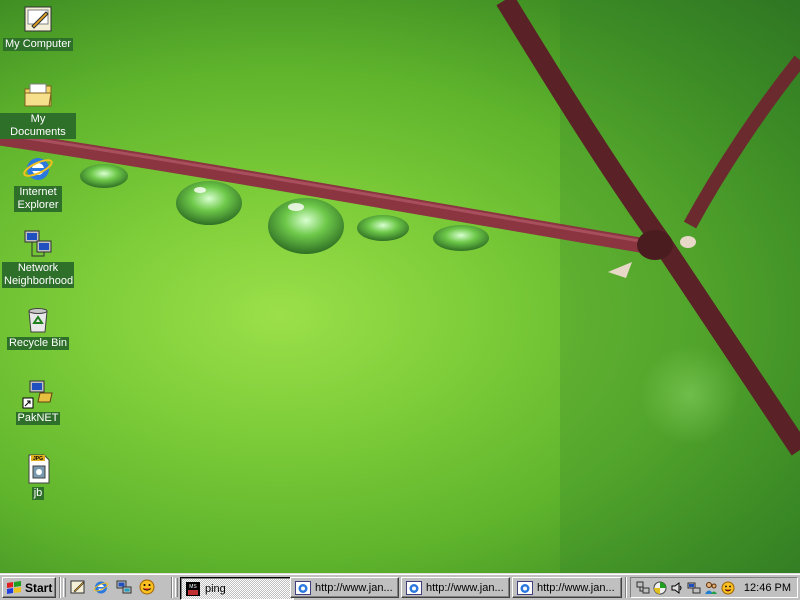  I want to click on my-computer-icon, so click(38, 19).